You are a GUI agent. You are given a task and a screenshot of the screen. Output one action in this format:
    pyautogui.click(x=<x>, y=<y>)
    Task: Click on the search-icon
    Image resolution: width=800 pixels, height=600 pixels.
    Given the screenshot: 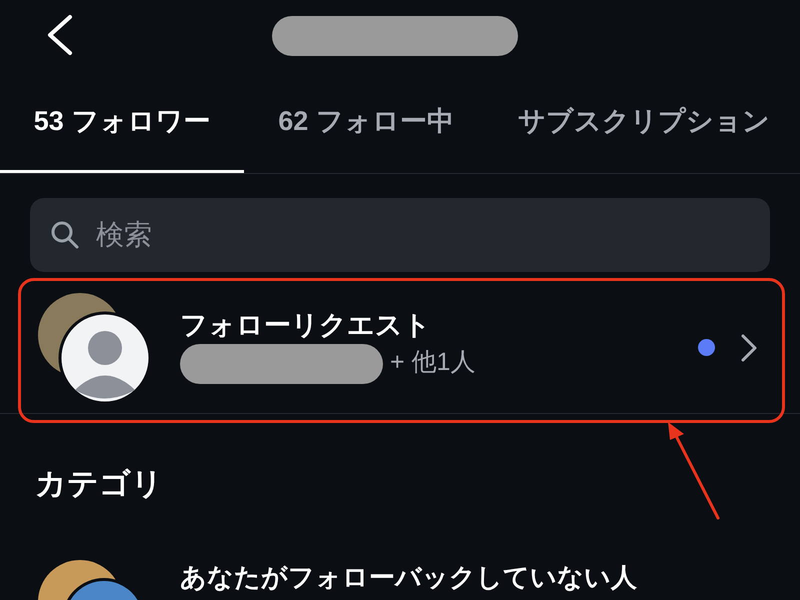 What is the action you would take?
    pyautogui.click(x=65, y=235)
    